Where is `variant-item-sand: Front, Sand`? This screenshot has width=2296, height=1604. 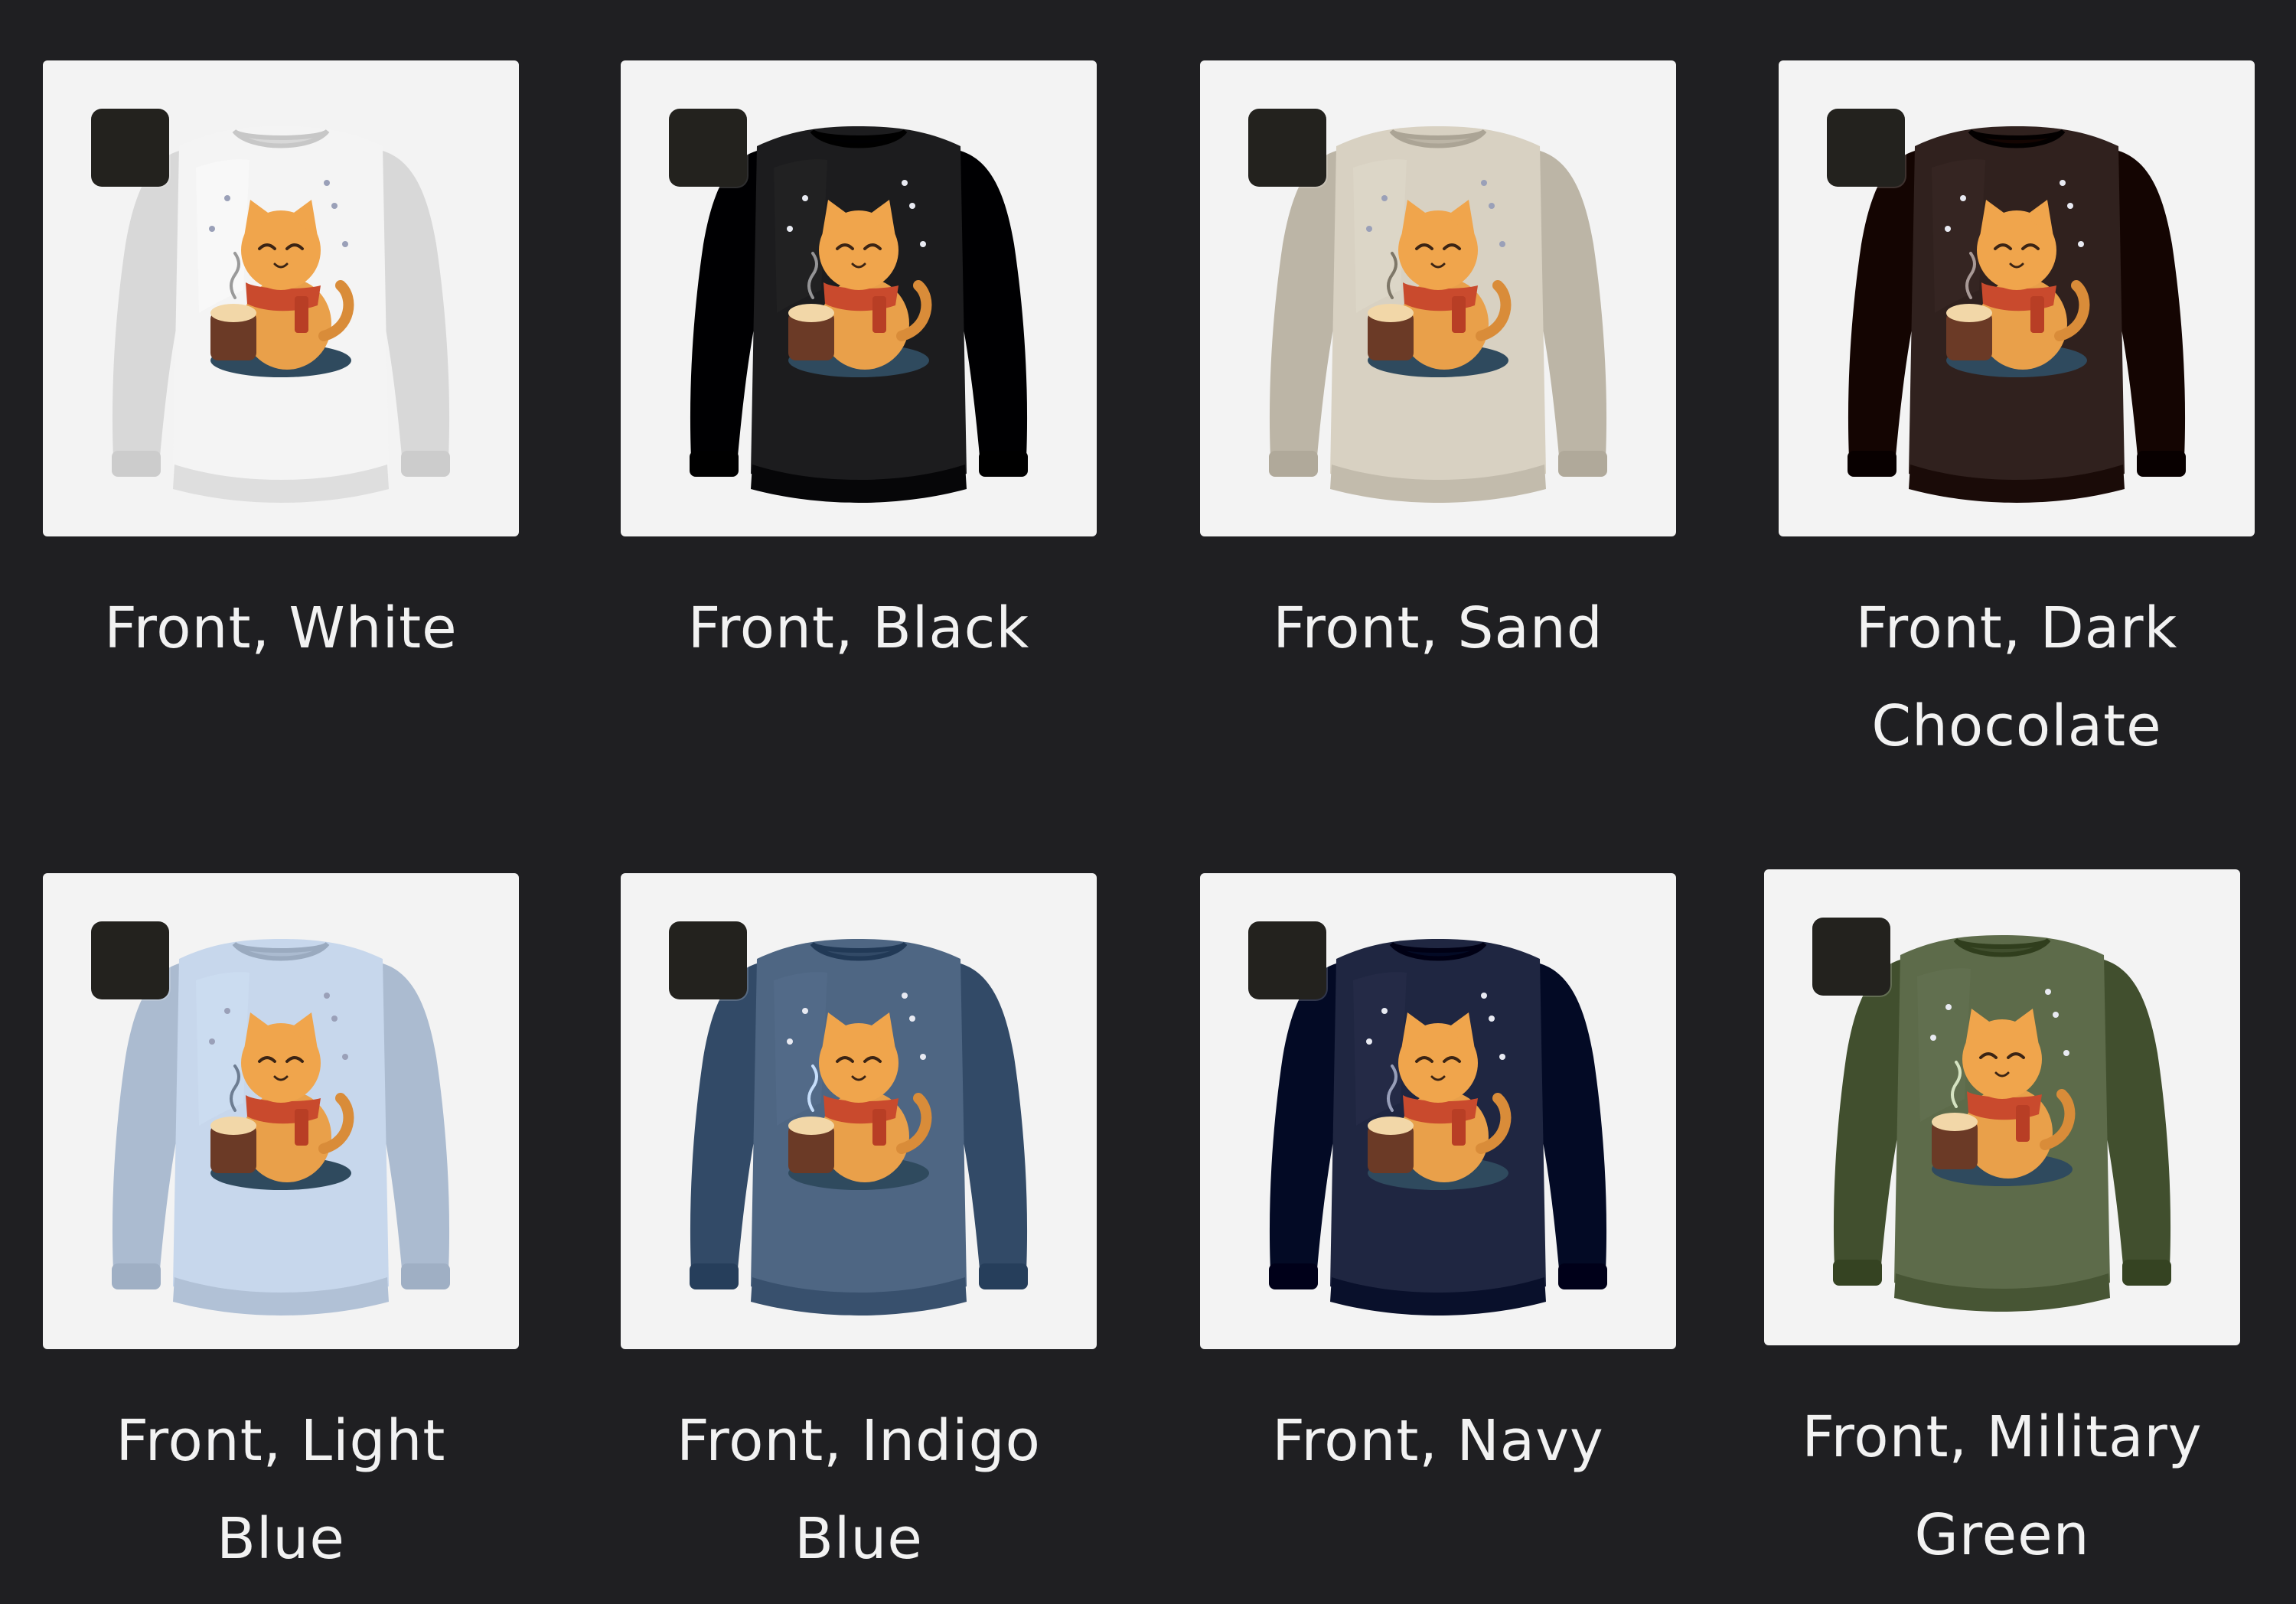
variant-item-sand: Front, Sand is located at coordinates (1438, 369).